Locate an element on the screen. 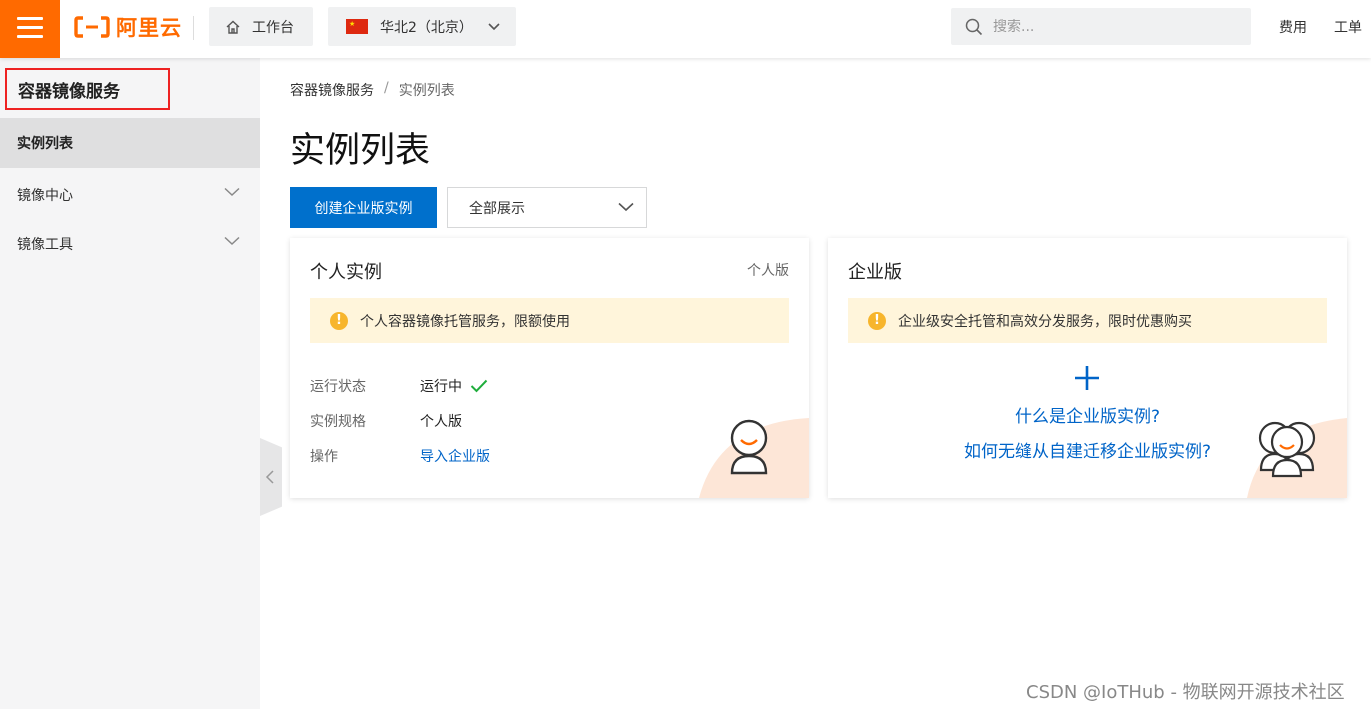 This screenshot has height=709, width=1371. notice-text: 个人容器镜像托管服务，限额使用 is located at coordinates (465, 321).